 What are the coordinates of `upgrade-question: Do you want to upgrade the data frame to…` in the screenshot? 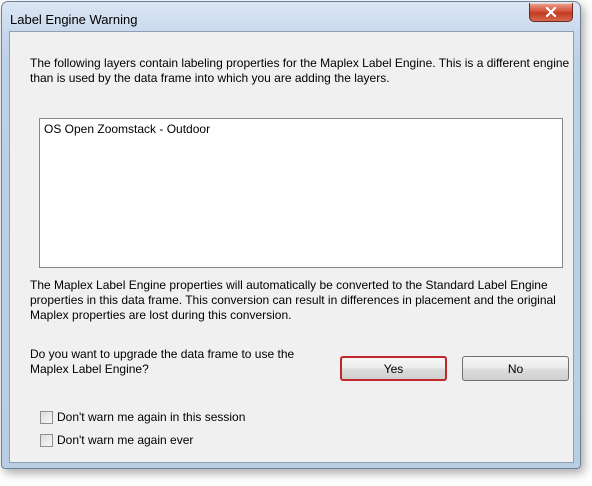 It's located at (162, 361).